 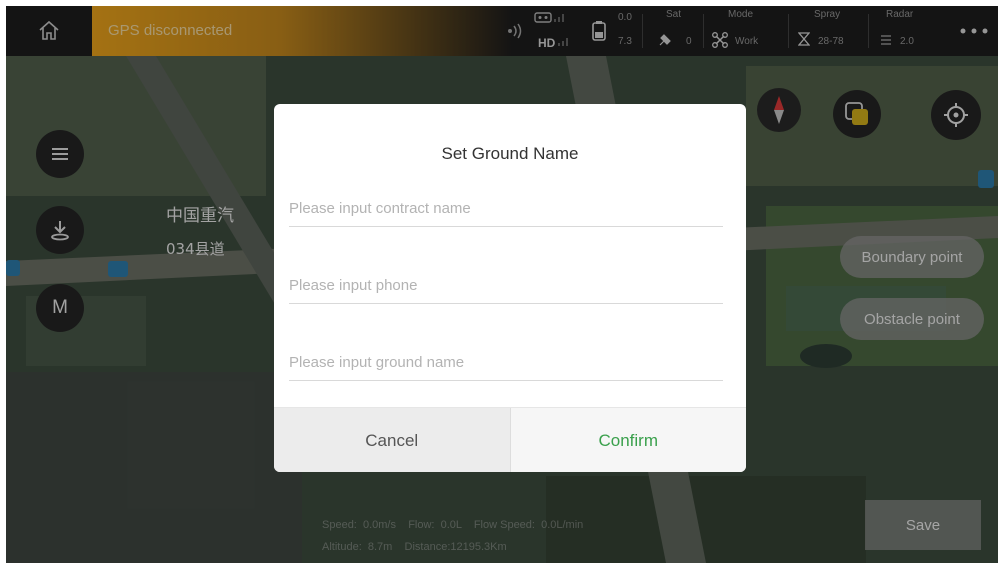 I want to click on cancel-button: Cancel, so click(x=392, y=440).